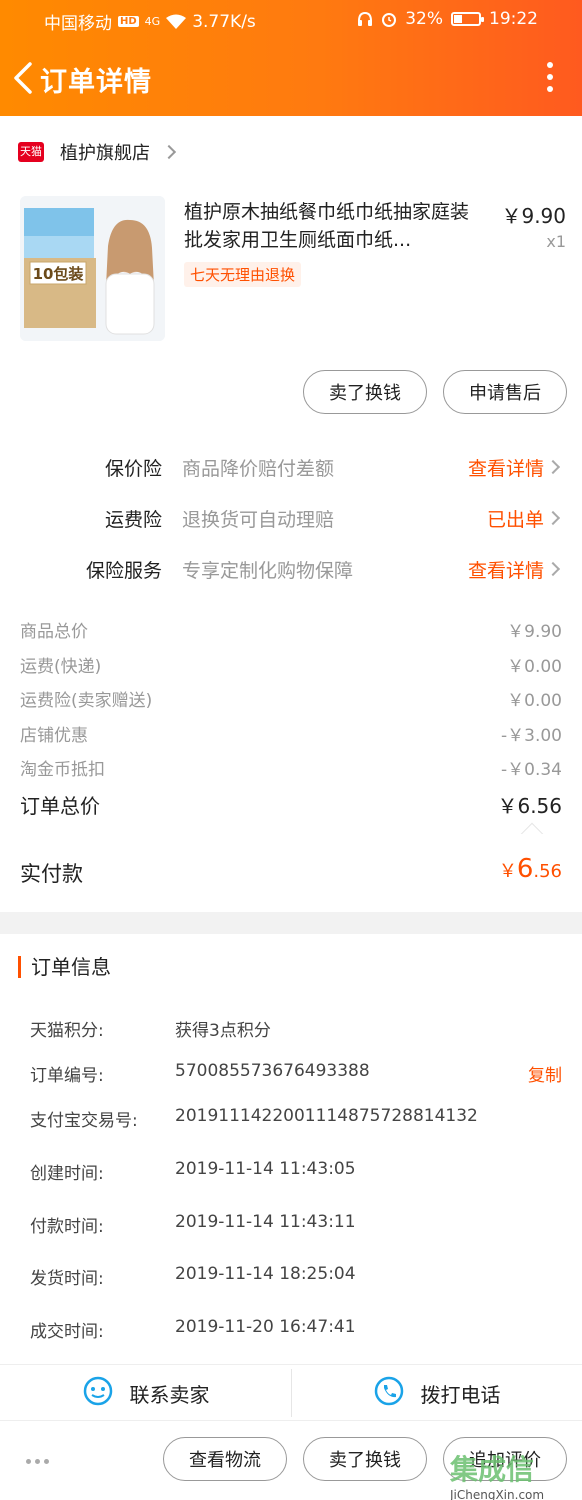  Describe the element at coordinates (128, 21) in the screenshot. I see `hd-icon: HD` at that location.